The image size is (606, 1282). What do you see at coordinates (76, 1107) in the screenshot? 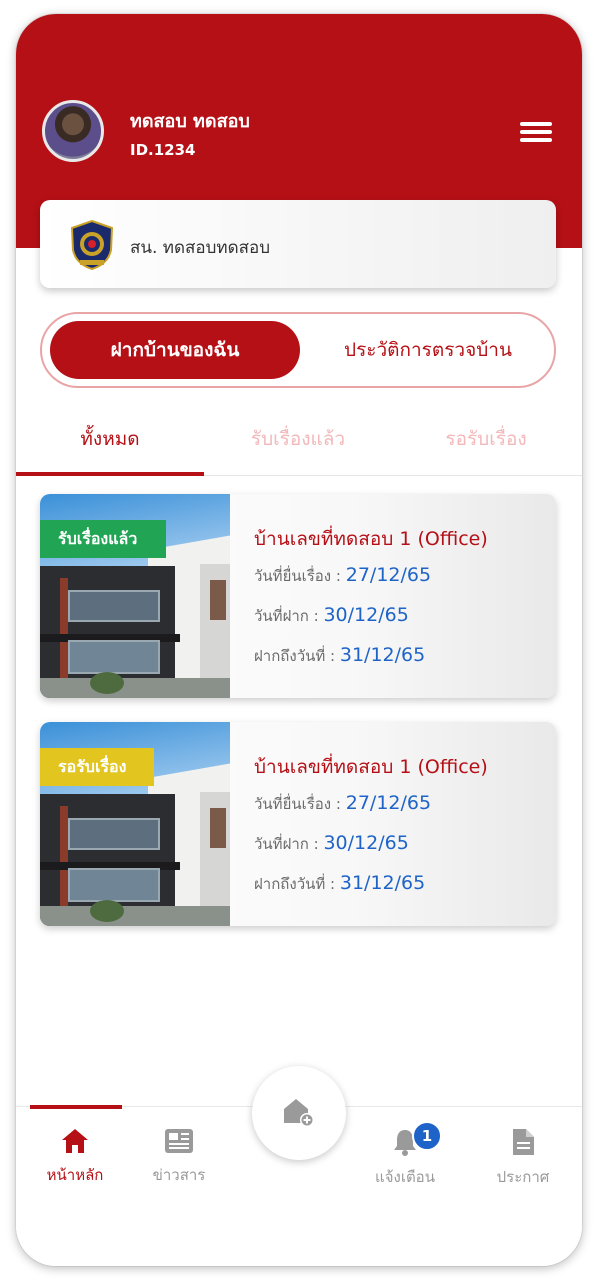
I see `nav-active-indicator` at bounding box center [76, 1107].